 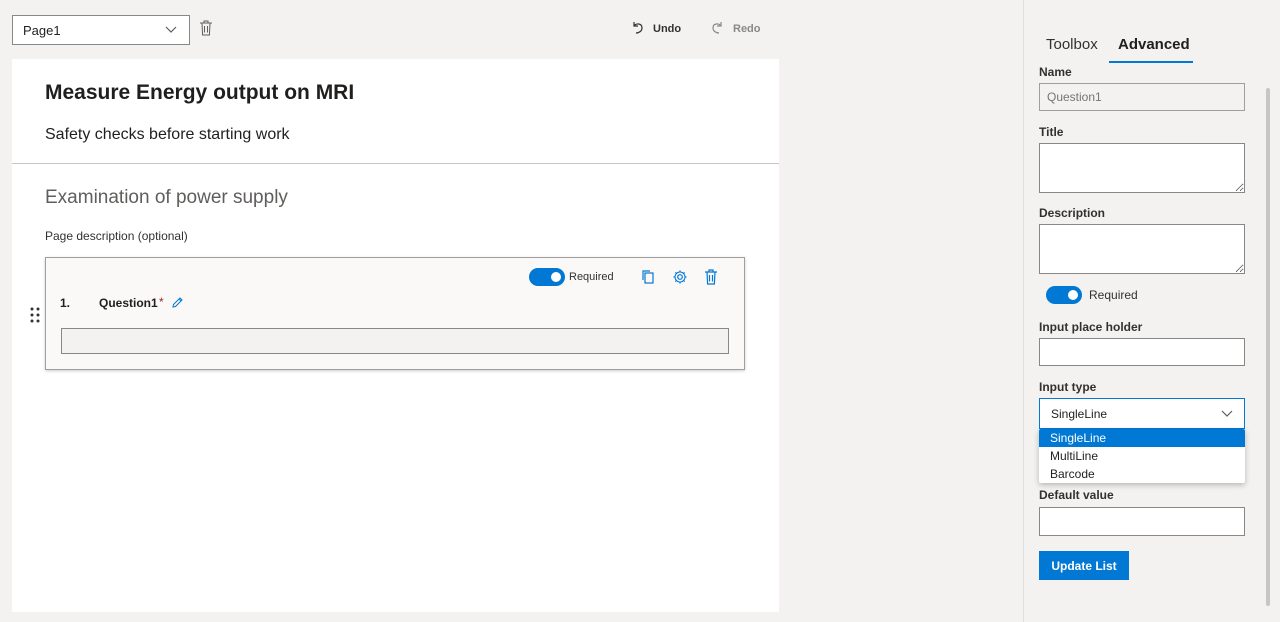 What do you see at coordinates (1076, 495) in the screenshot?
I see `default-value-label: Default value` at bounding box center [1076, 495].